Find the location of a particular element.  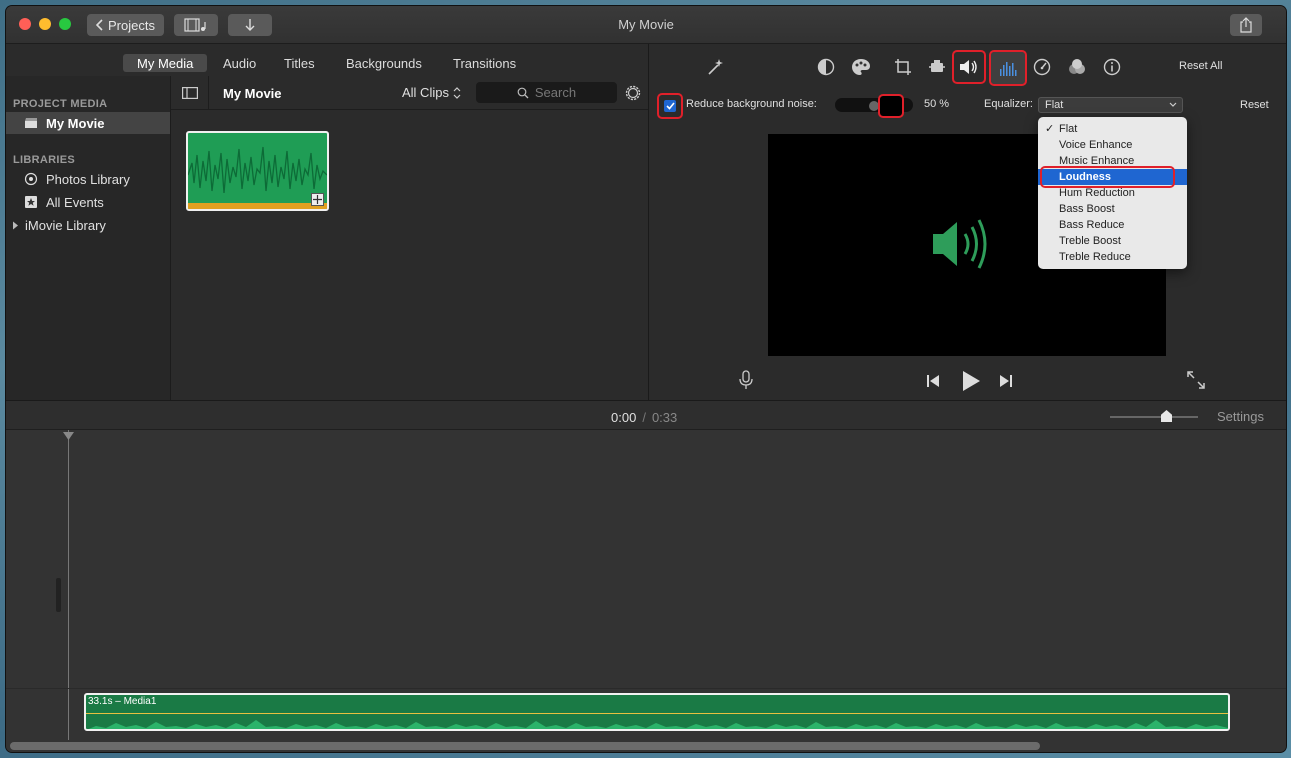

equalizer-bars-icon is located at coordinates (1008, 68).